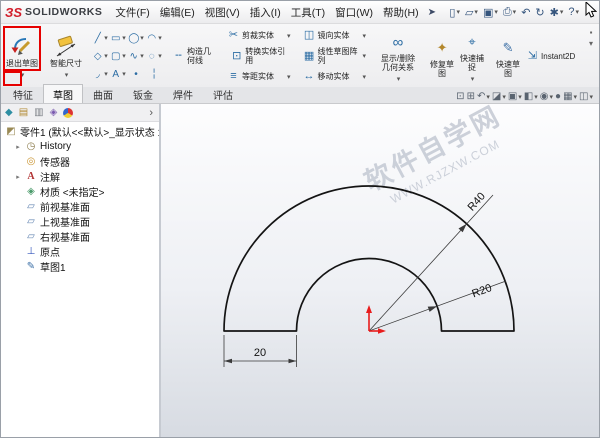  I want to click on quick-snaps-dropdown-icon, so click(472, 78).